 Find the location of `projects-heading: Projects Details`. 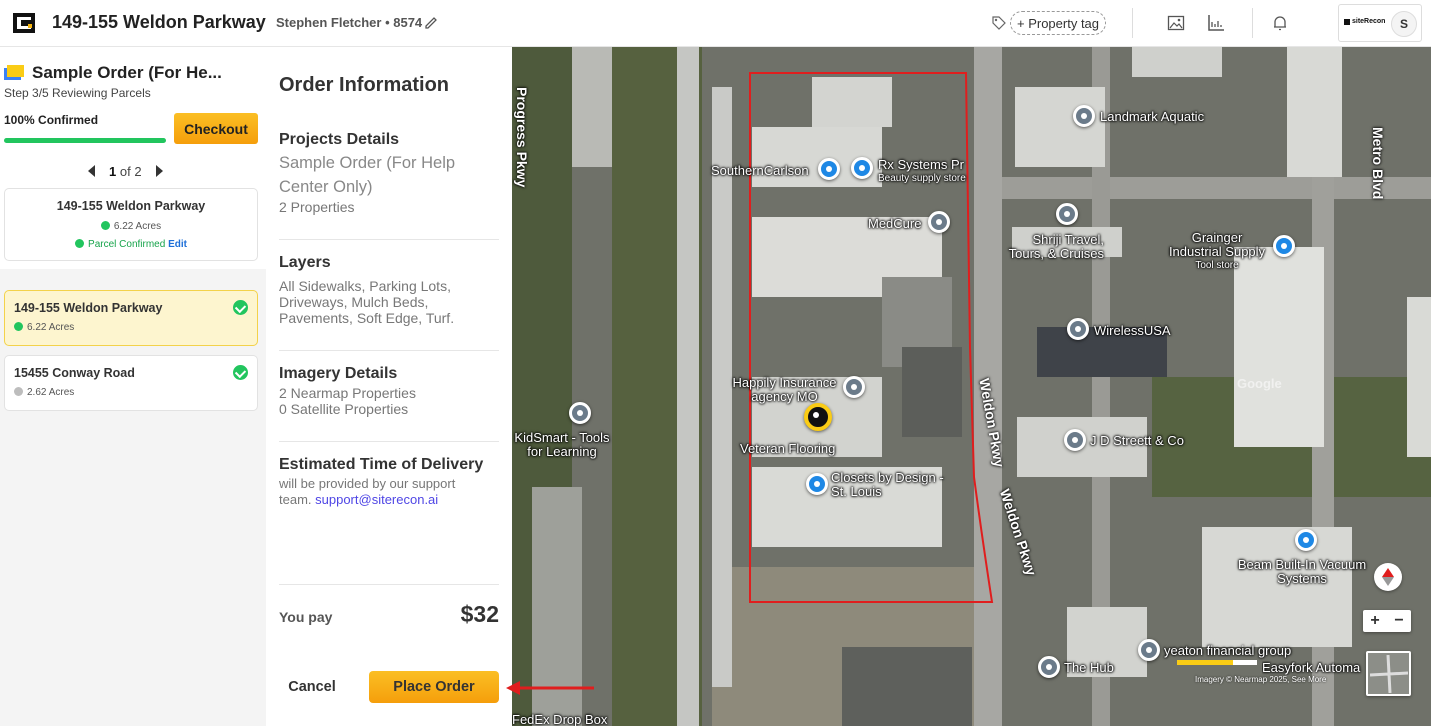

projects-heading: Projects Details is located at coordinates (339, 139).